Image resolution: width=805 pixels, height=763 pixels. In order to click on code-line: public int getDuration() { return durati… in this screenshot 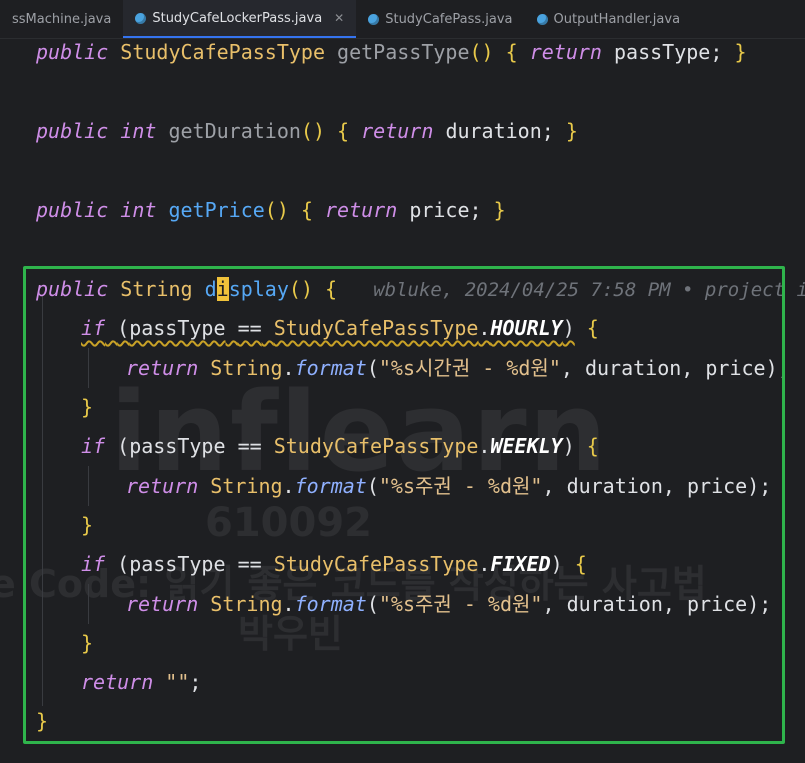, I will do `click(307, 131)`.